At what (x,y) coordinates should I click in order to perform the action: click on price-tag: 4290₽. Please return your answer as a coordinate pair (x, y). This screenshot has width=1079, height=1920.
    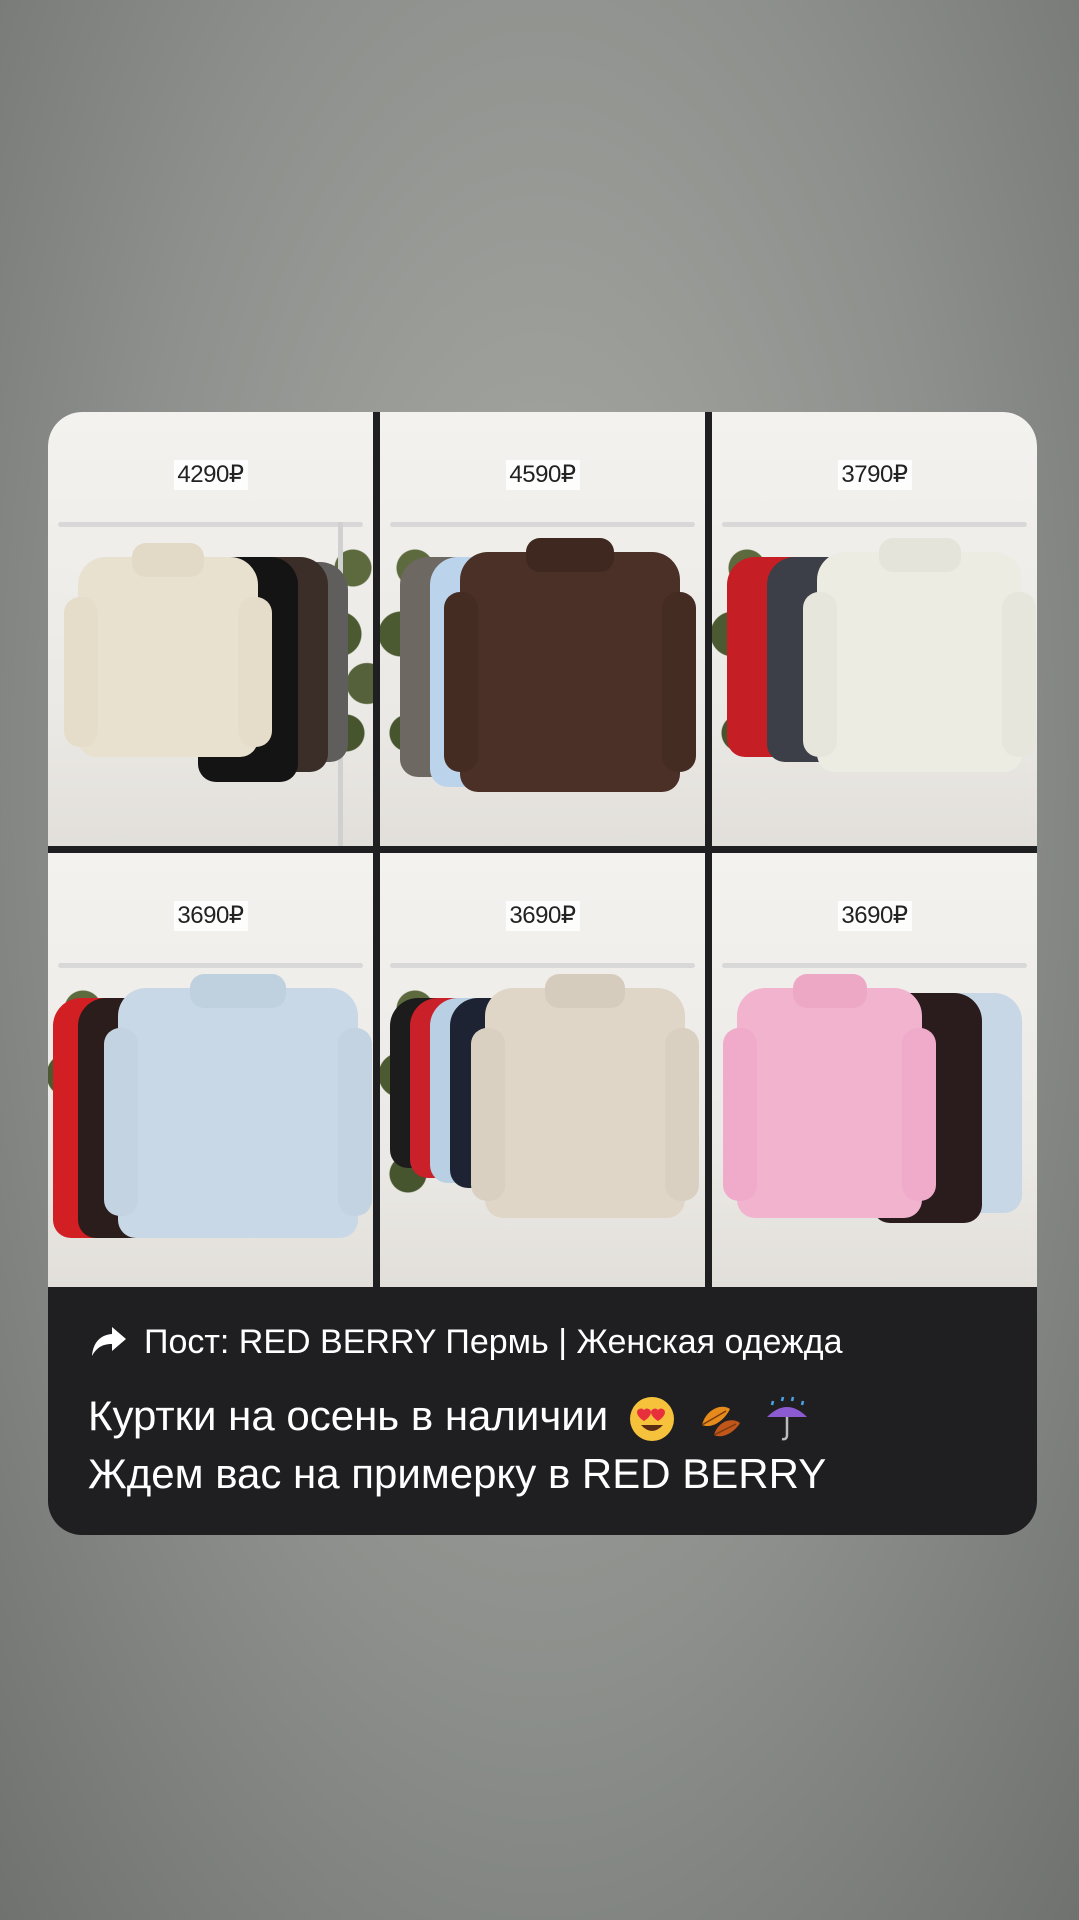
    Looking at the image, I should click on (210, 475).